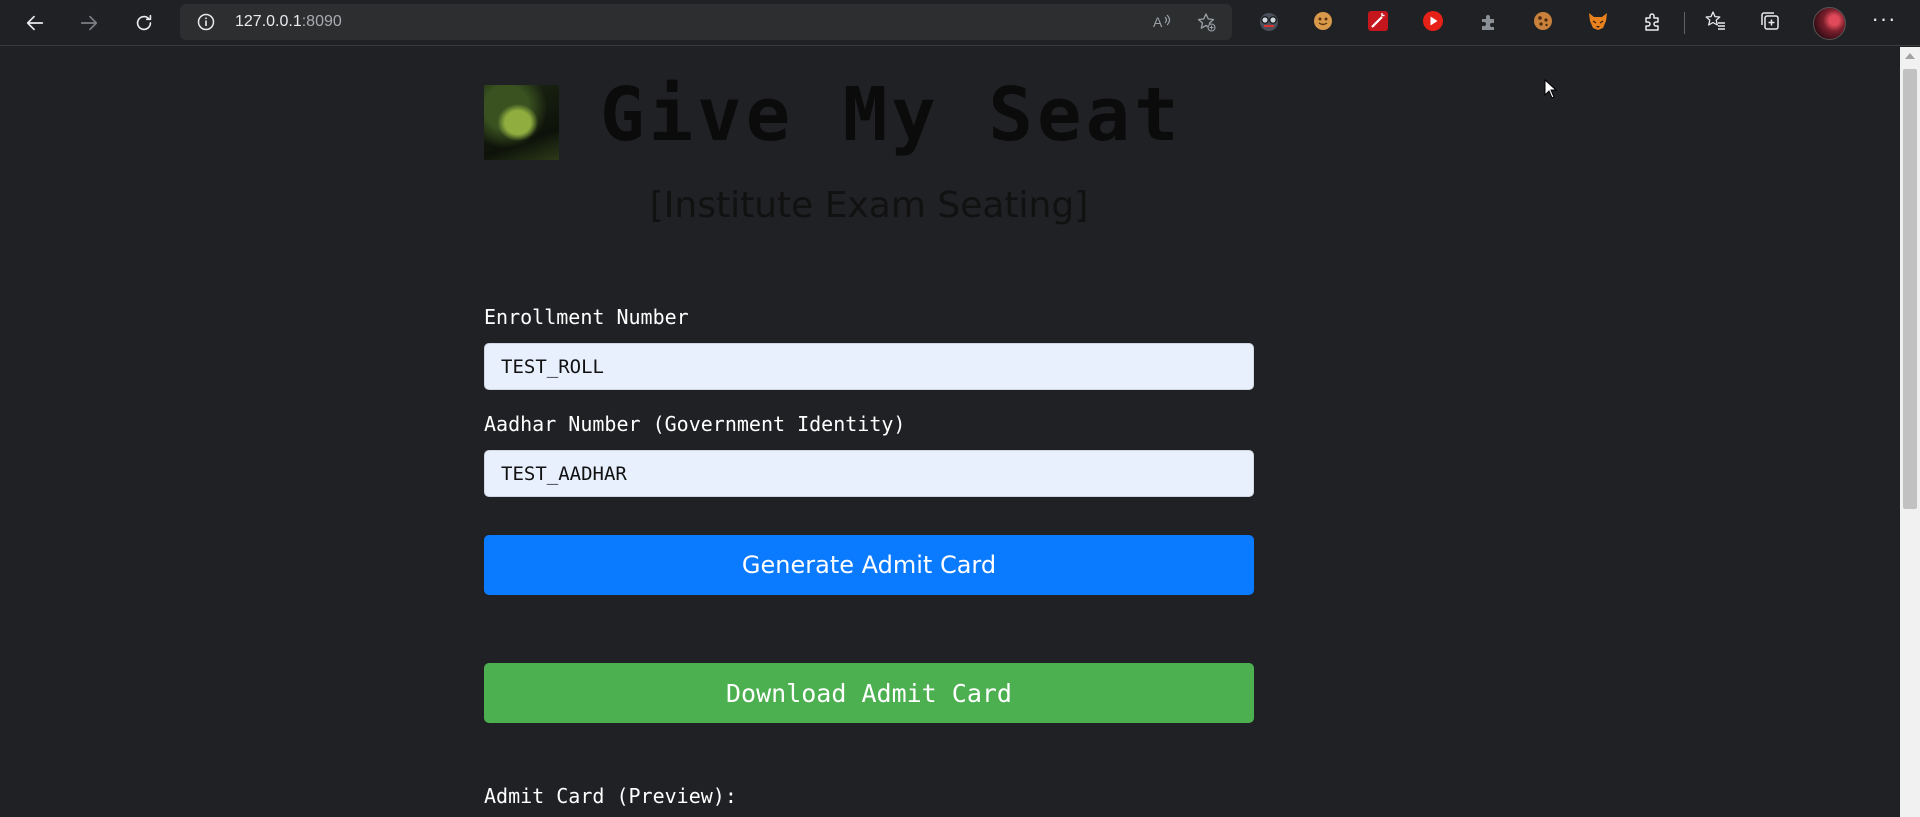 The height and width of the screenshot is (817, 1920). I want to click on read-aloud-icon: A, so click(1162, 22).